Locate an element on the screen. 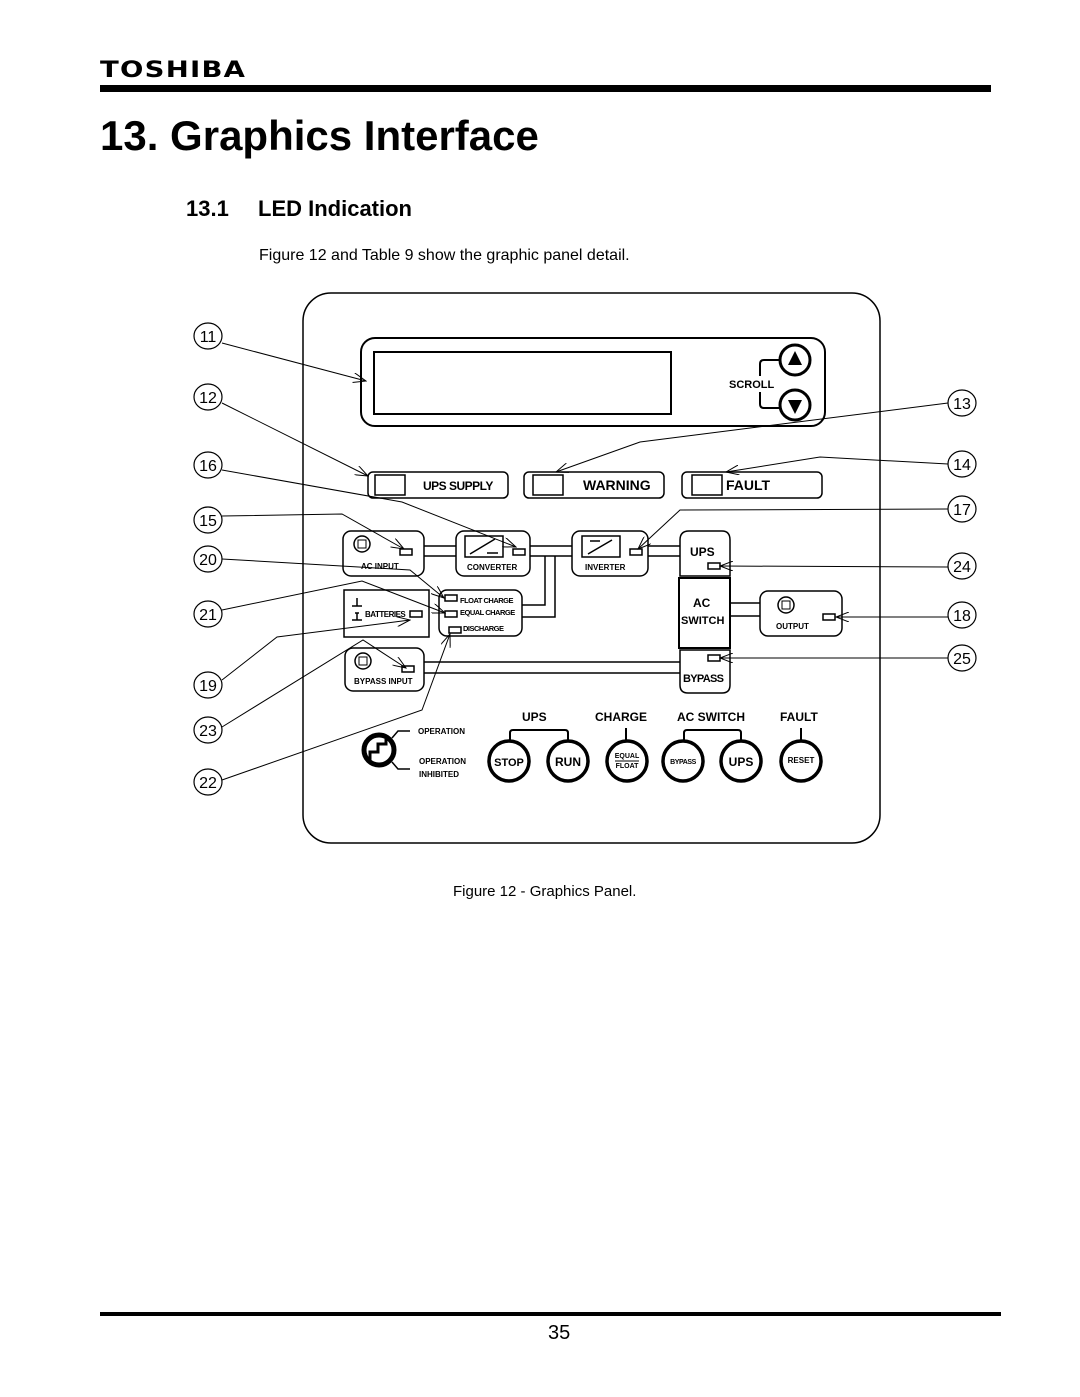 The height and width of the screenshot is (1397, 1080). ups-supply-label: UPS SUPPLY is located at coordinates (458, 486).